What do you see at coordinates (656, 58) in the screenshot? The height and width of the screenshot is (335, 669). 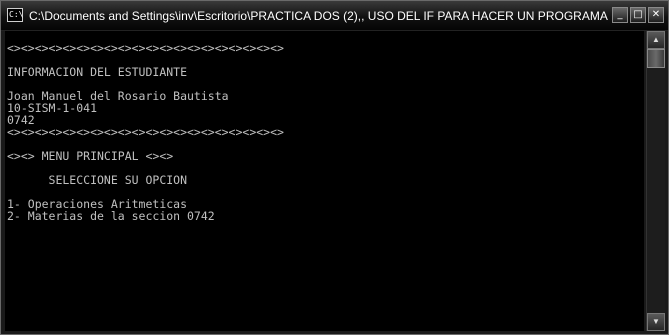 I see `scrollbar-thumb` at bounding box center [656, 58].